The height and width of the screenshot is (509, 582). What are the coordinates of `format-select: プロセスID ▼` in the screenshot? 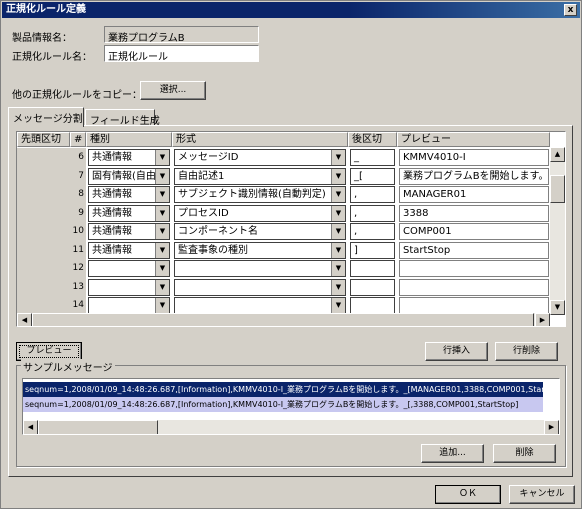 It's located at (260, 213).